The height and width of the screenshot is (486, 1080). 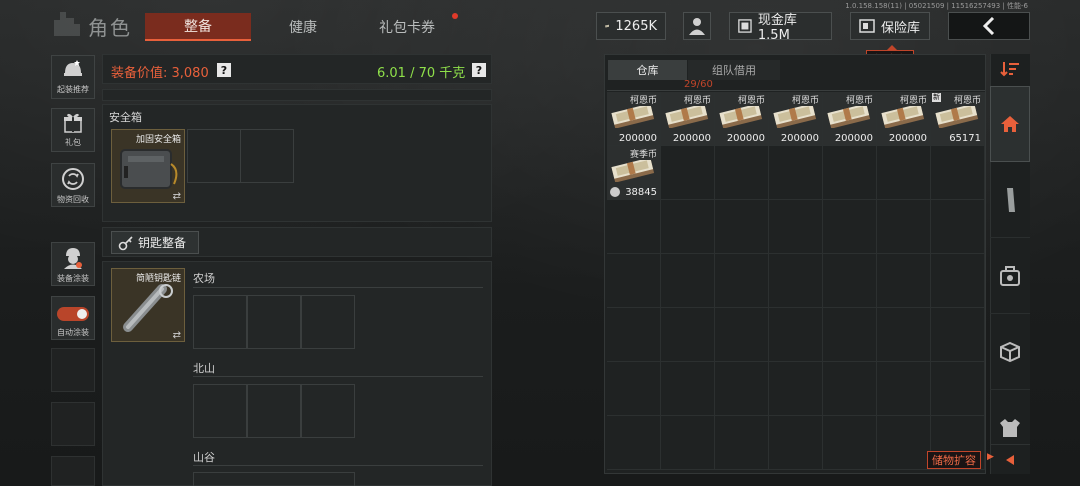 What do you see at coordinates (204, 278) in the screenshot?
I see `map-label-farm: 农场` at bounding box center [204, 278].